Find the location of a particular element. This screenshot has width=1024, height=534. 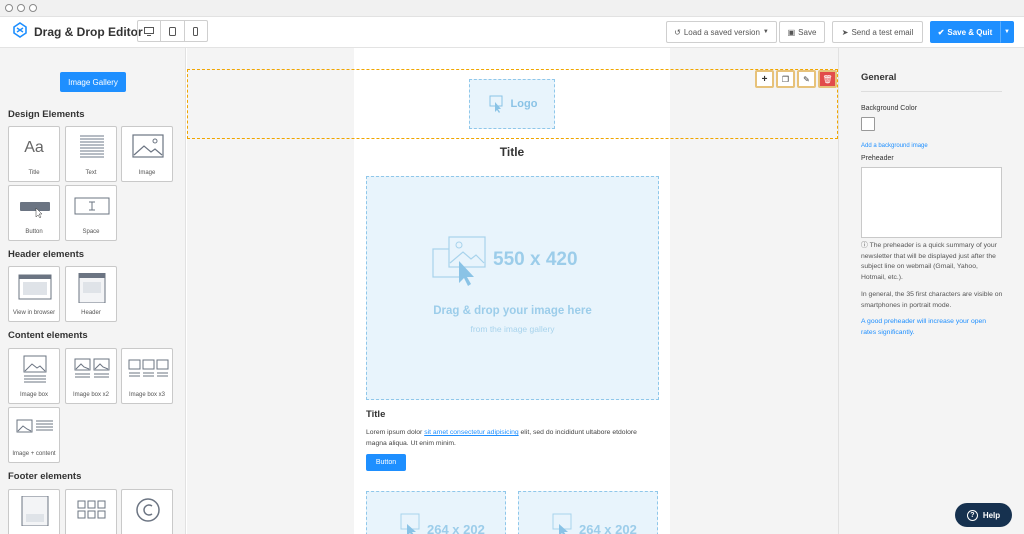

element-image-label: Image is located at coordinates (147, 173).